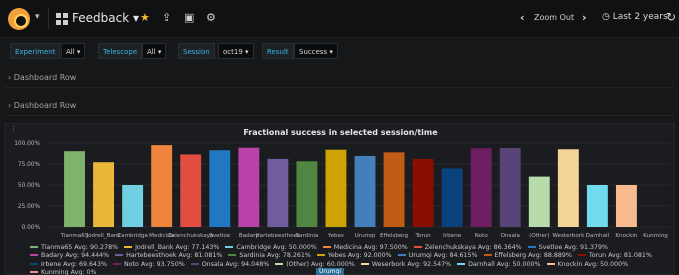  I want to click on refresh-icon: ↻, so click(671, 17).